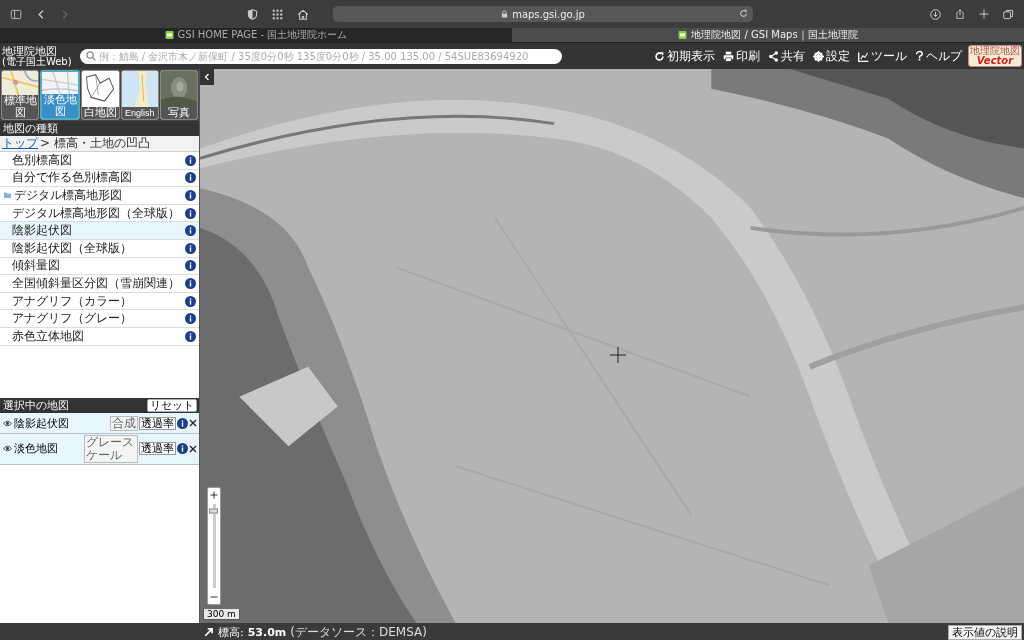 The image size is (1024, 640). What do you see at coordinates (99, 196) in the screenshot?
I see `map-type-item: デジタル標高地形図` at bounding box center [99, 196].